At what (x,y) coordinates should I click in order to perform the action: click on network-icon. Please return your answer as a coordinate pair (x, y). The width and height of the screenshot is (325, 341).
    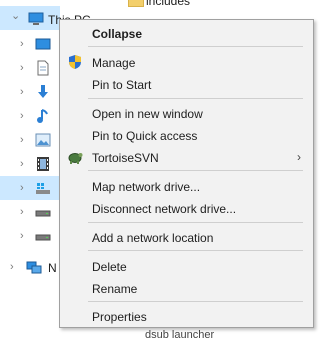
    Looking at the image, I should click on (34, 267).